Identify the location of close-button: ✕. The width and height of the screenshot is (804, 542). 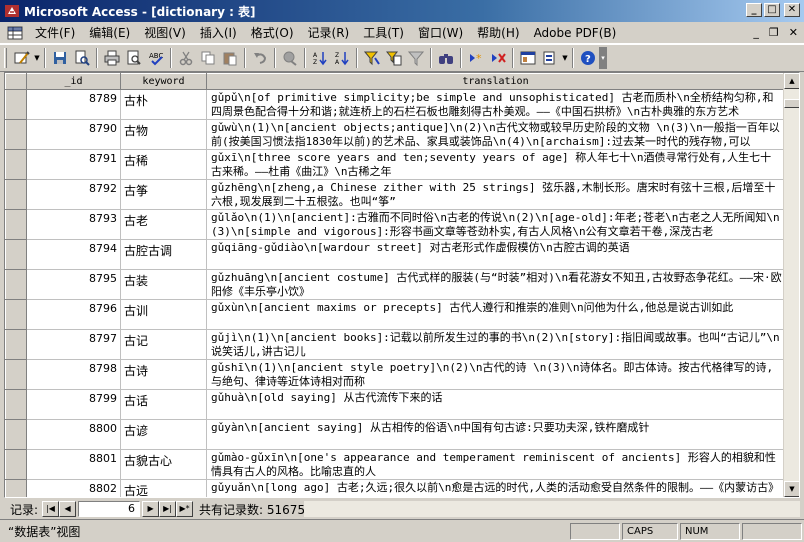
(792, 10).